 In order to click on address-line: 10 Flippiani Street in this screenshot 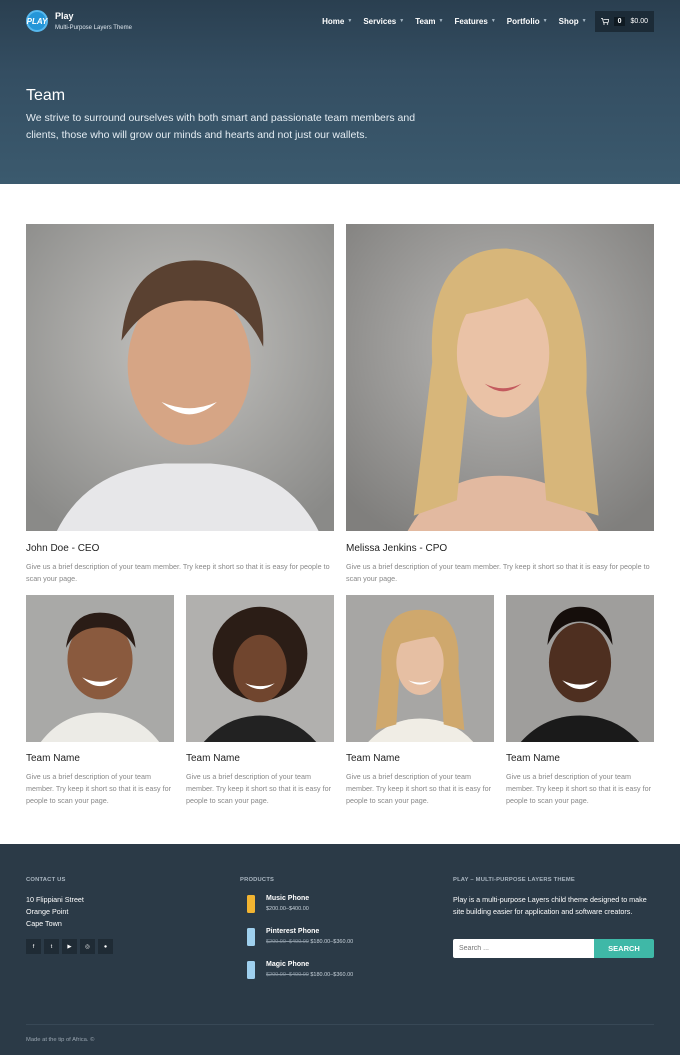, I will do `click(55, 899)`.